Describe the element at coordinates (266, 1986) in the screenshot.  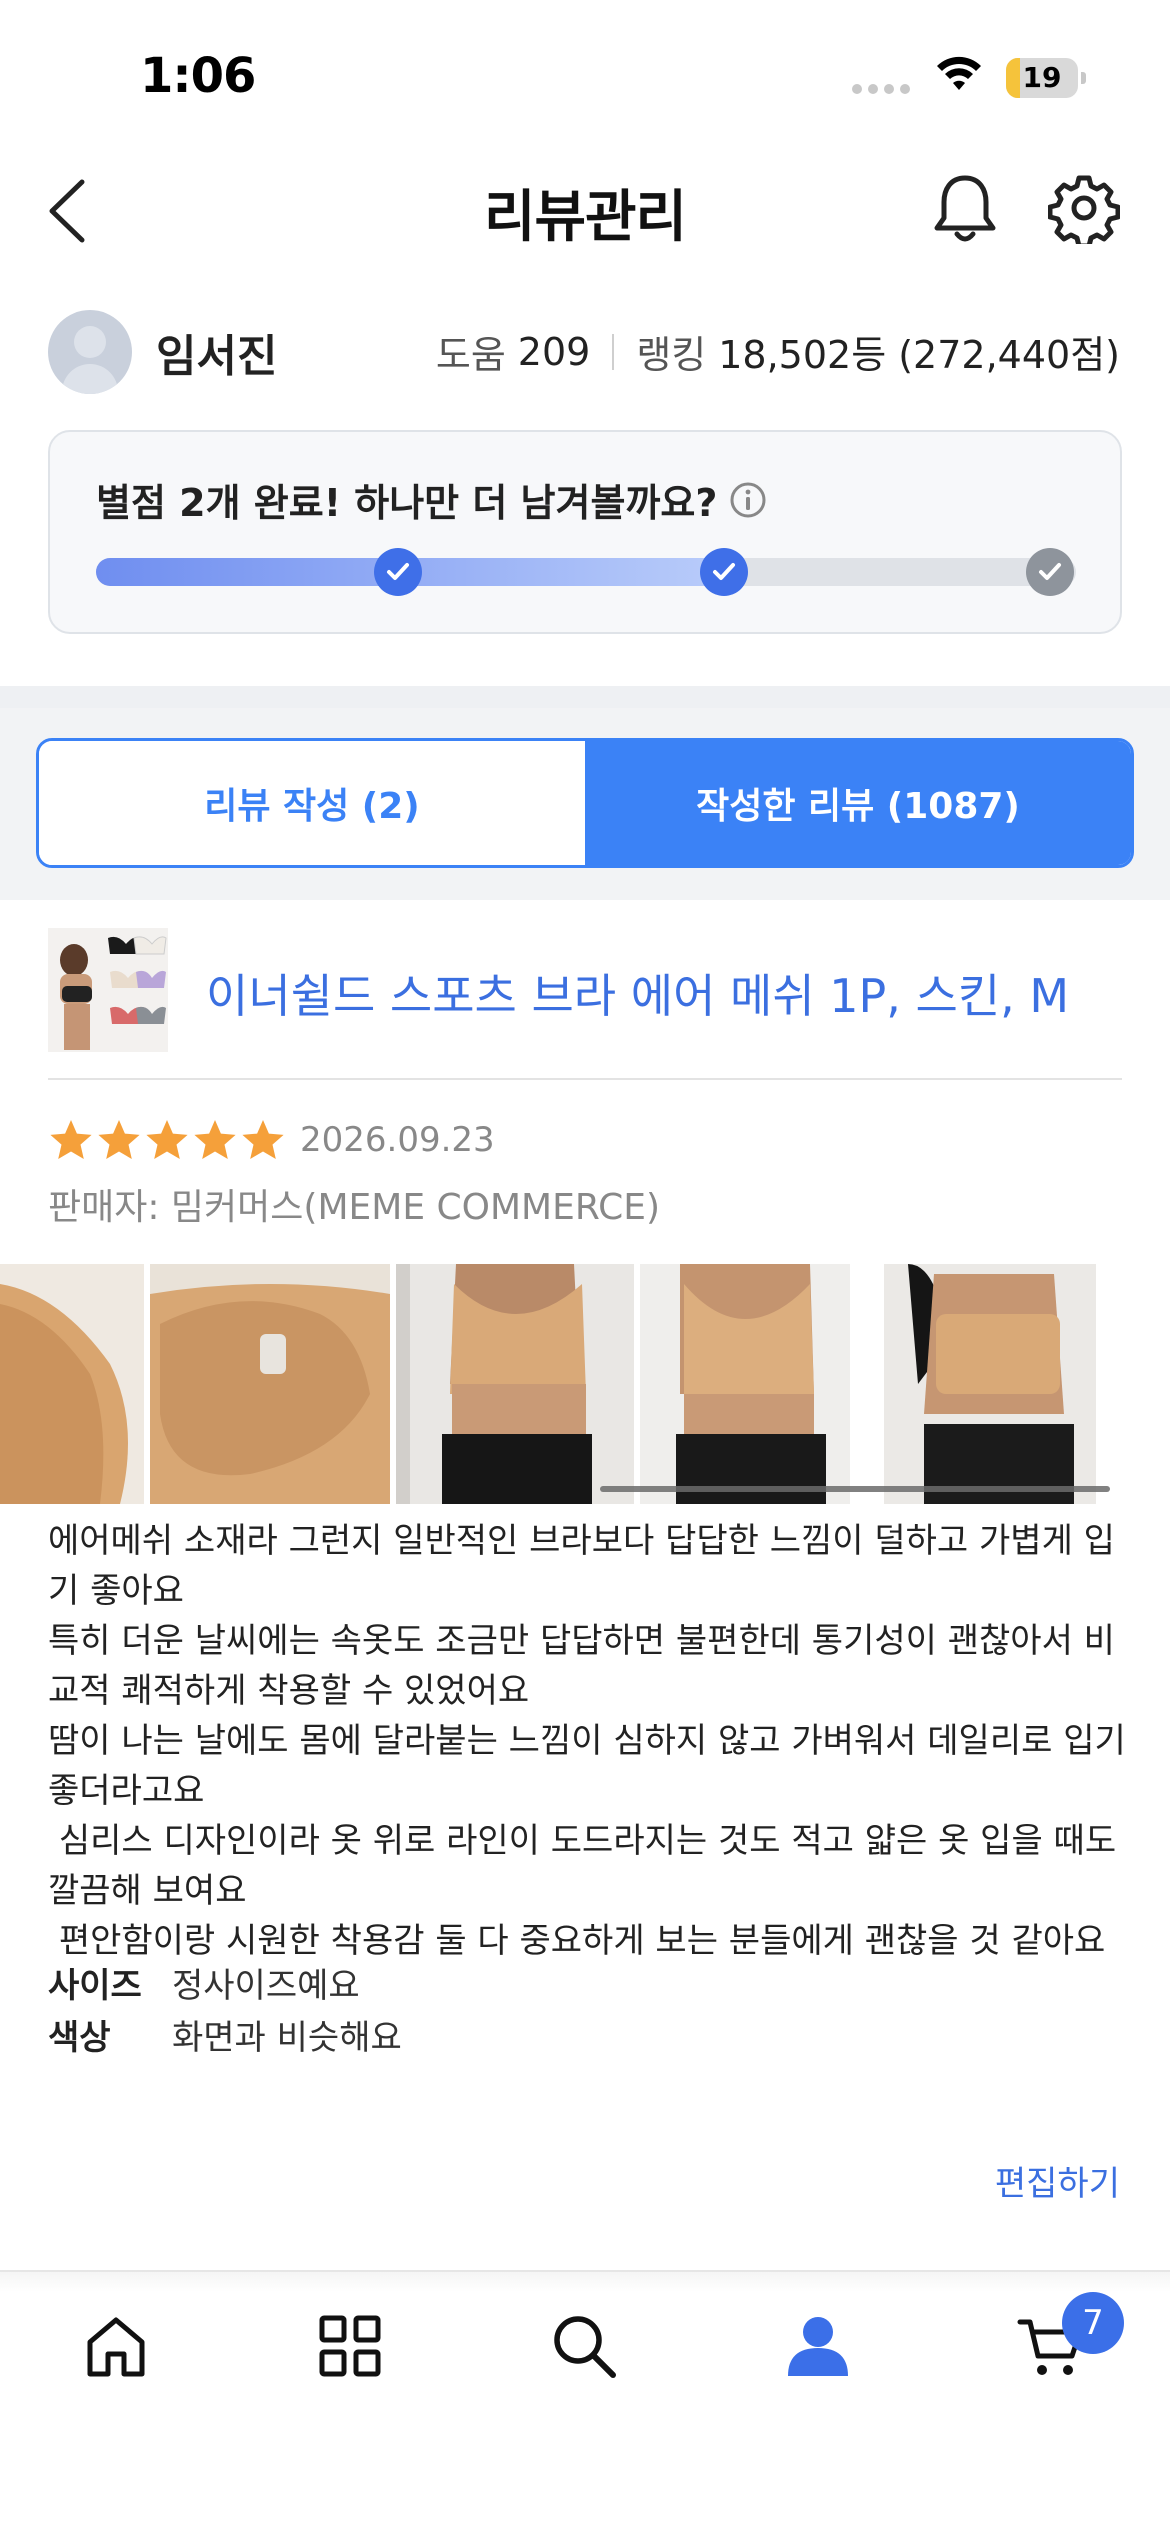
I see `attribute-value: 정사이즈예요` at that location.